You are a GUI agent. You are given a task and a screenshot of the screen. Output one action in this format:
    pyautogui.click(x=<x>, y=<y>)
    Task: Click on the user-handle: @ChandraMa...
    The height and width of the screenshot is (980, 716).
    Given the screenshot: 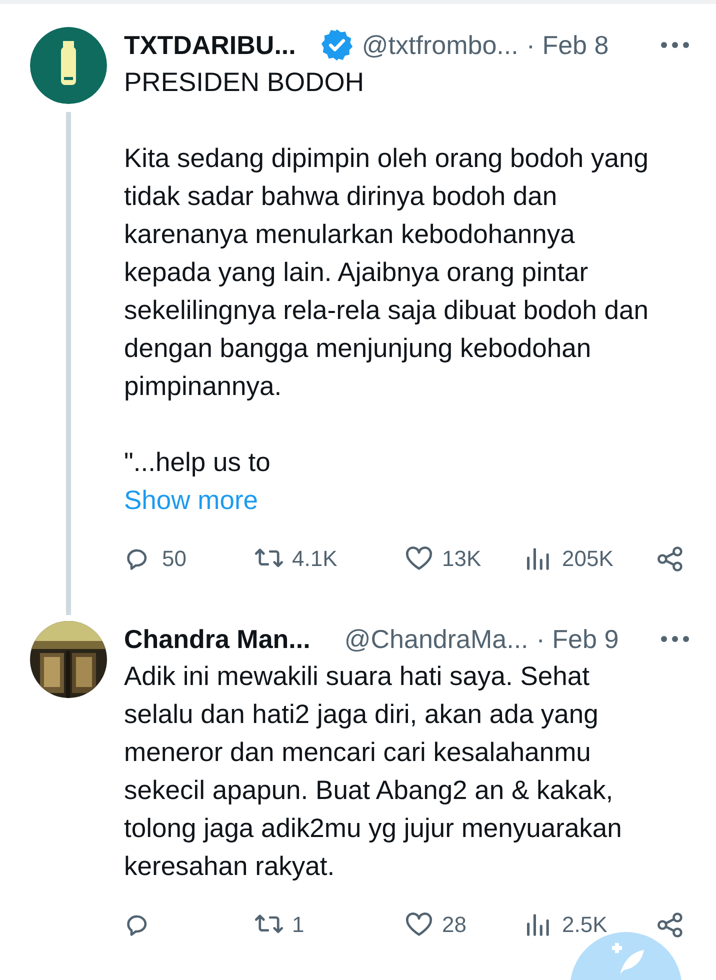 What is the action you would take?
    pyautogui.click(x=436, y=639)
    